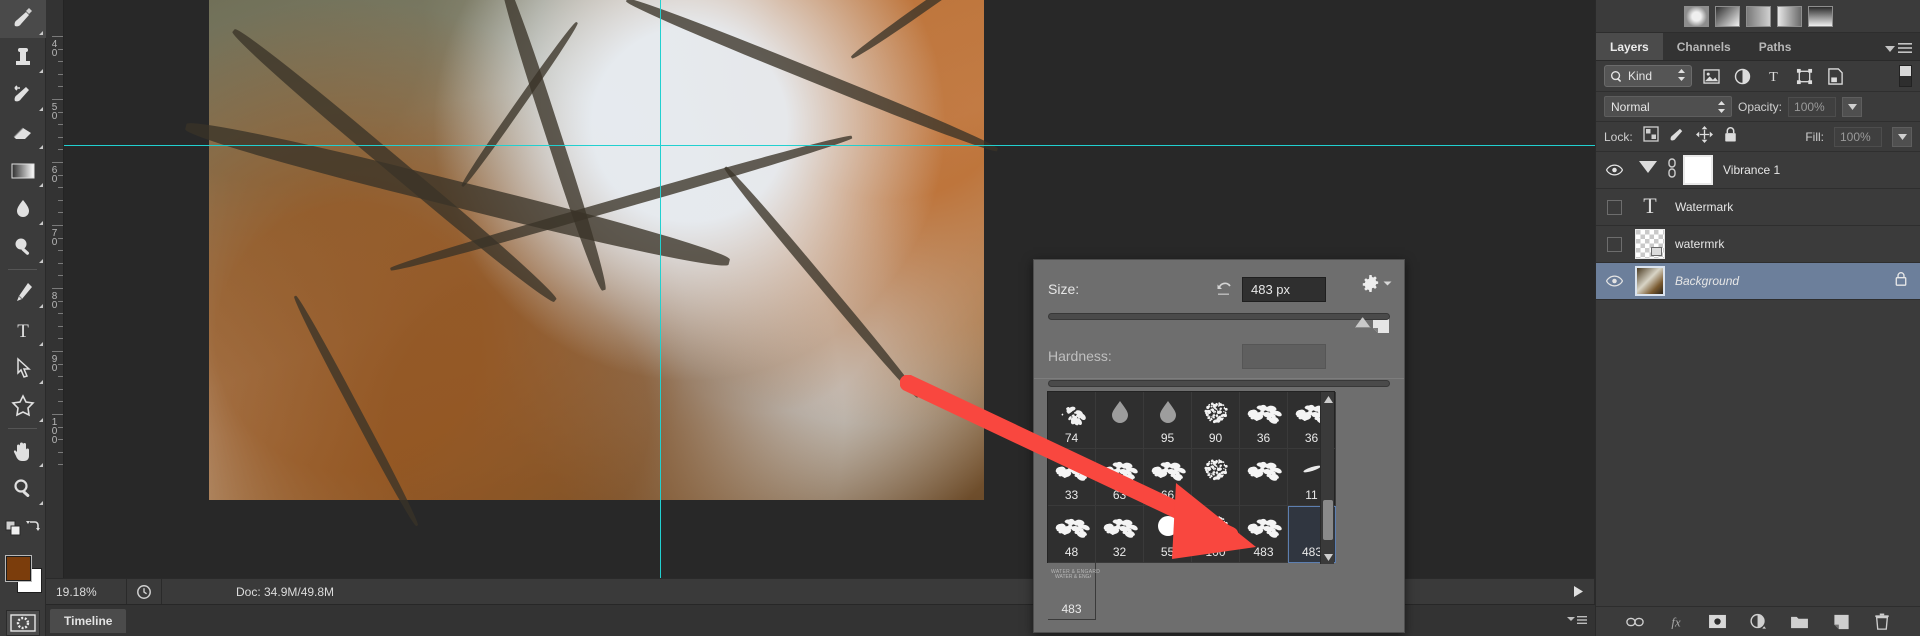  I want to click on color-swatches, so click(23, 578).